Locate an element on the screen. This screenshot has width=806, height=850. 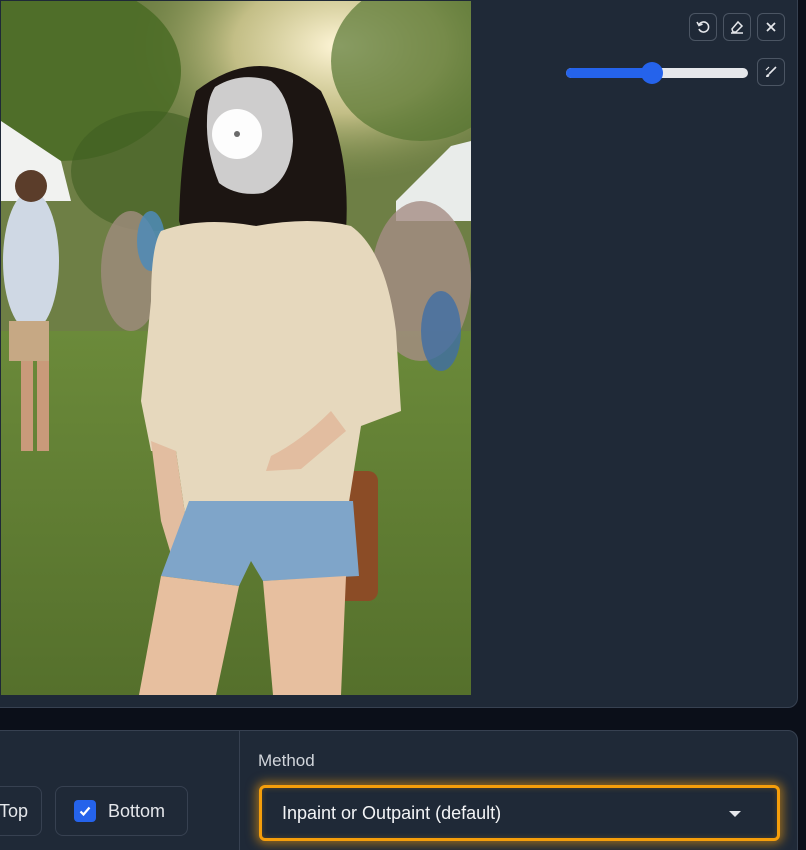
method-dropdown: Inpaint or Outpaint (default) is located at coordinates (519, 813).